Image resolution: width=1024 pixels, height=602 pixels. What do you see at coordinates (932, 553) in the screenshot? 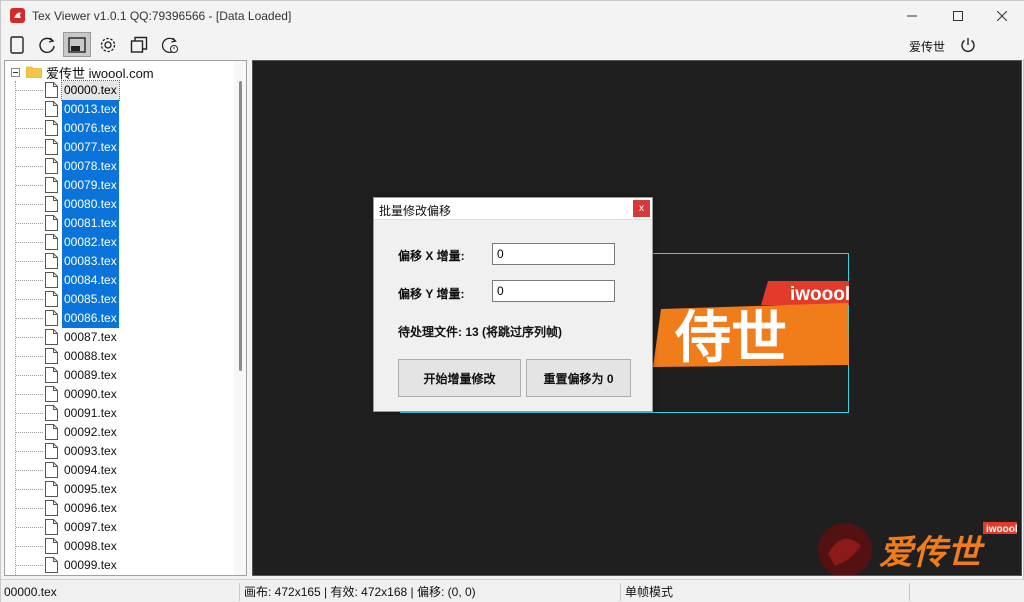
I see `watermark-text: 爱传世` at bounding box center [932, 553].